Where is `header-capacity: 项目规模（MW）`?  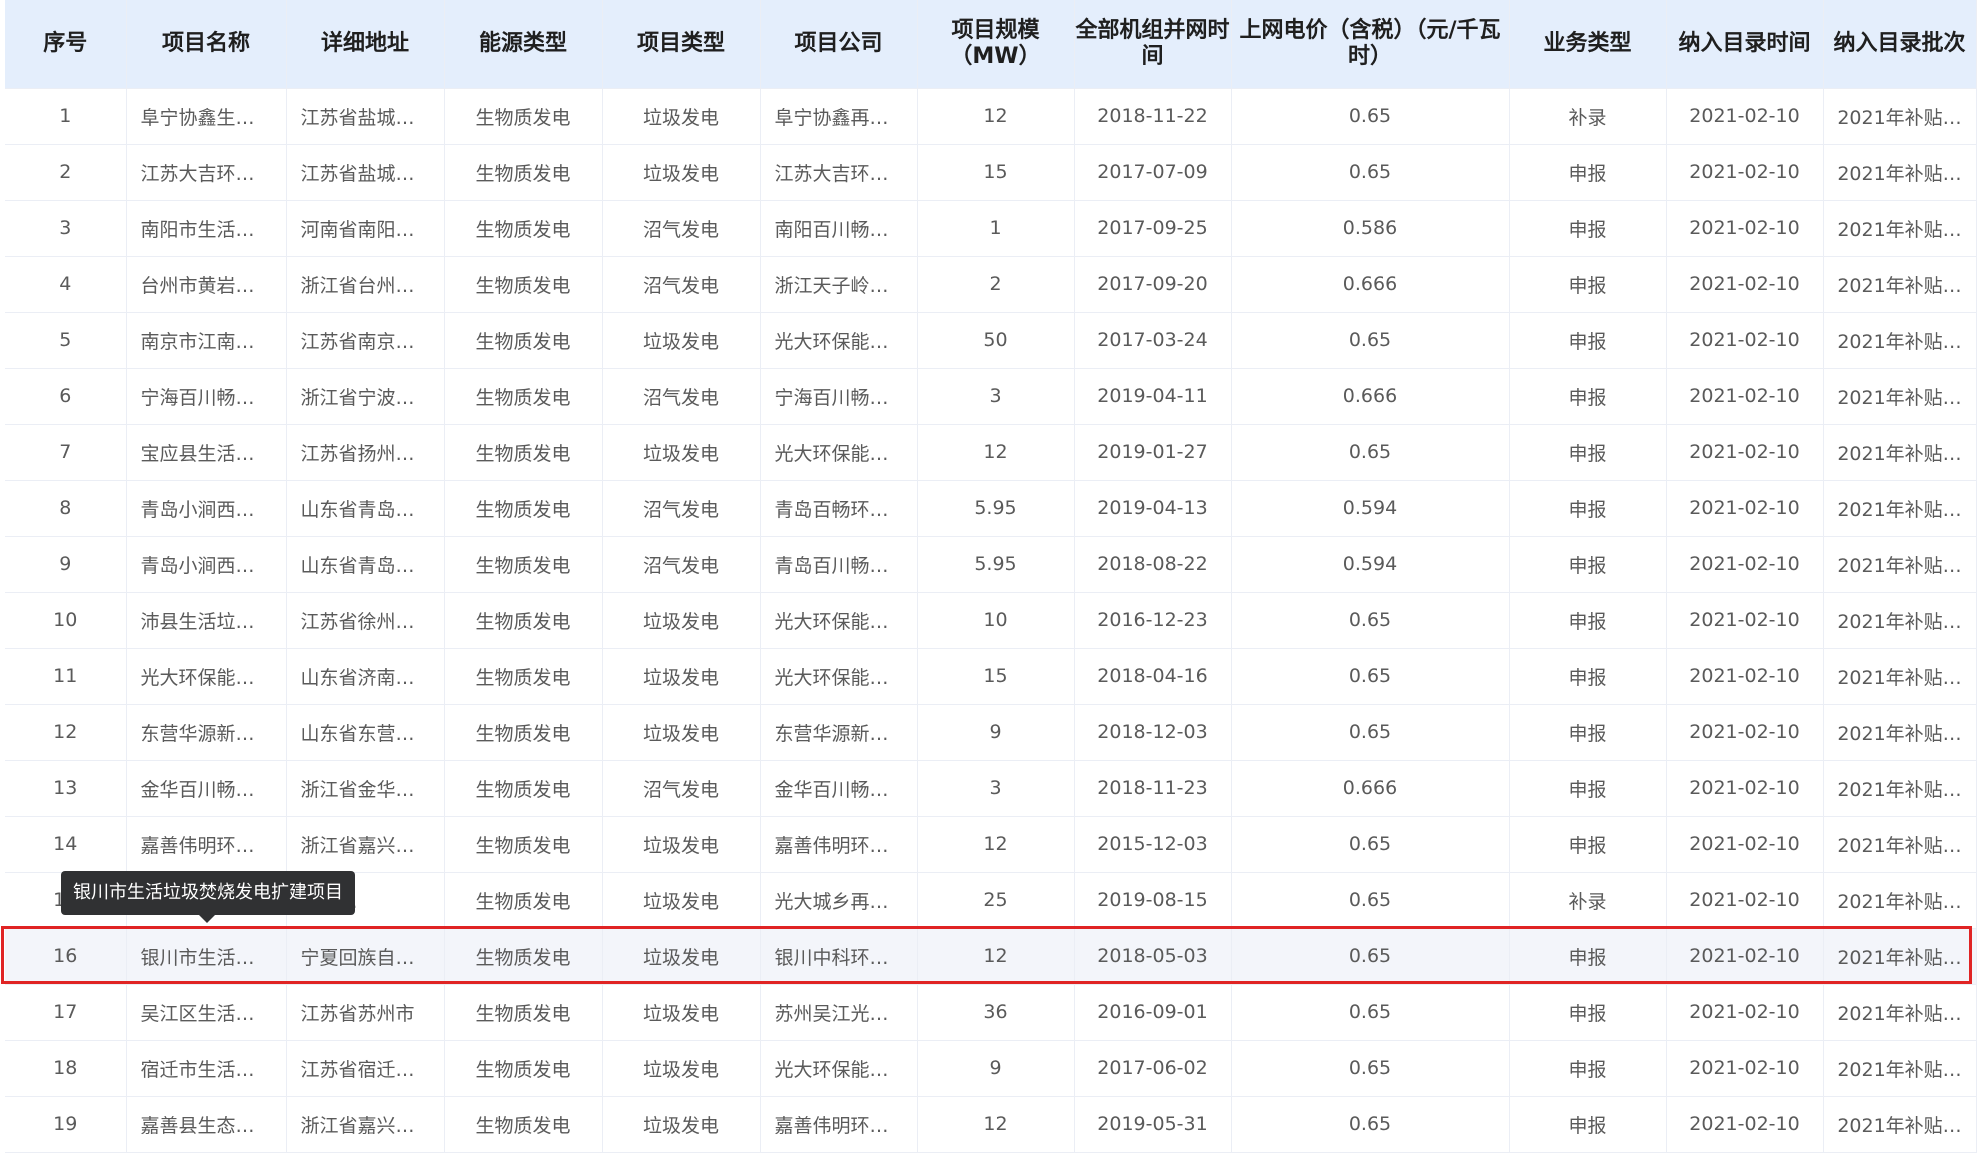
header-capacity: 项目规模（MW） is located at coordinates (996, 44).